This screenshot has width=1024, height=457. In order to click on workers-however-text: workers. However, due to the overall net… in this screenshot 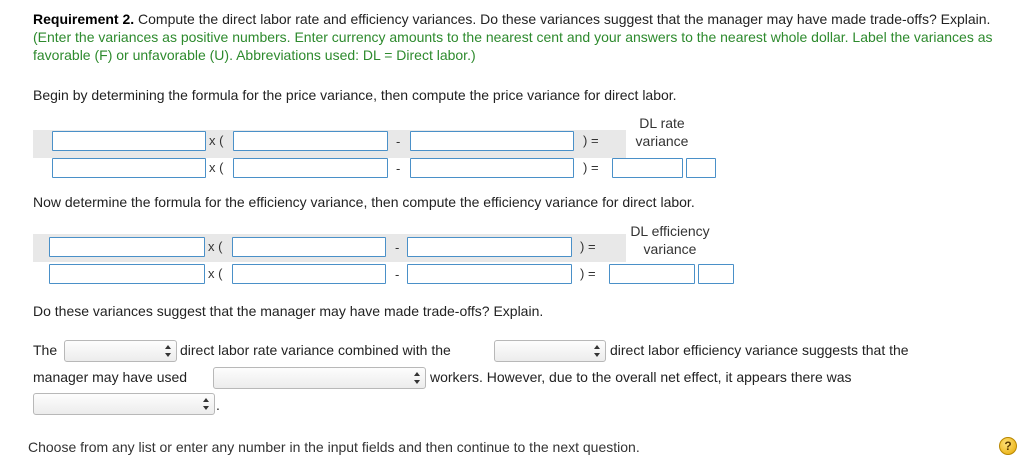, I will do `click(641, 377)`.